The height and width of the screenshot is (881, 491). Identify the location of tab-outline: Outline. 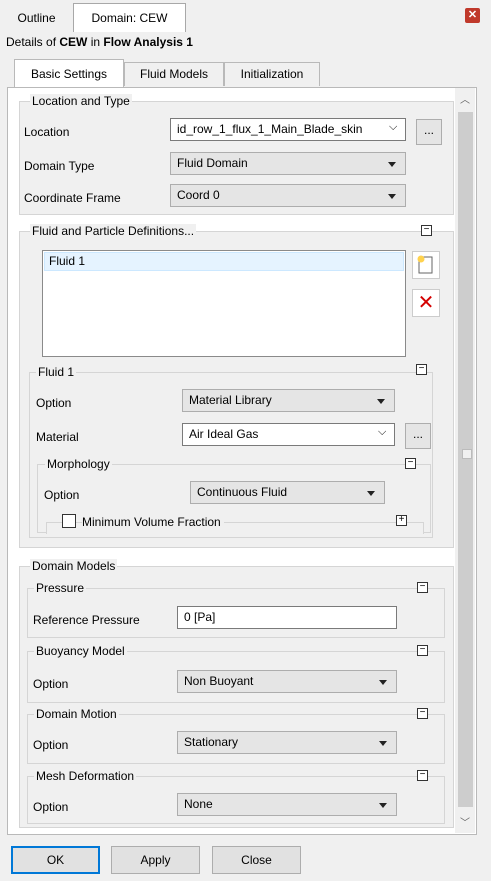
(36, 18).